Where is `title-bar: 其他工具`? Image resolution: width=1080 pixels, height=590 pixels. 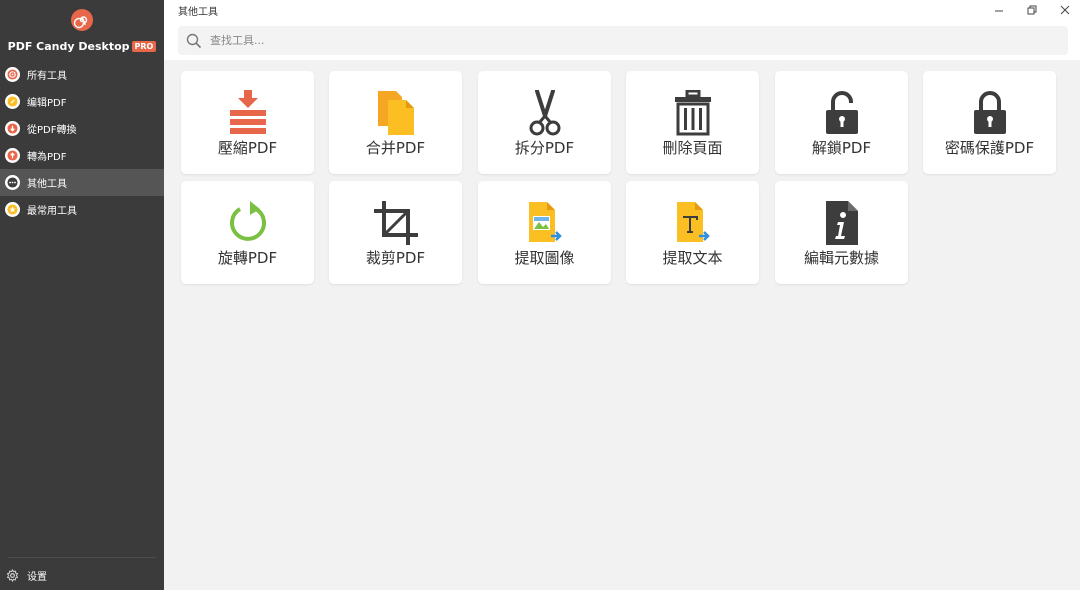
title-bar: 其他工具 is located at coordinates (622, 11).